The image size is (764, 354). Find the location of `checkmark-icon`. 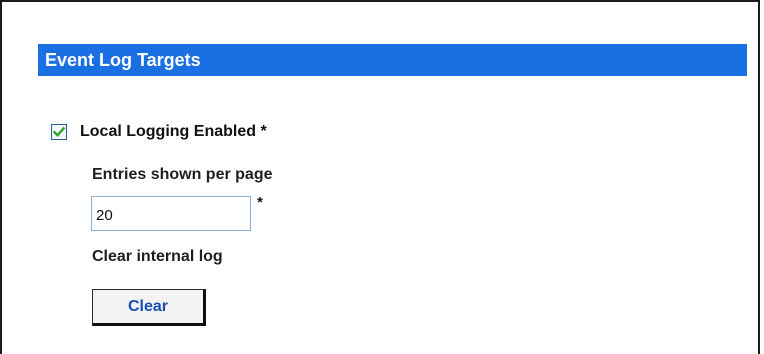

checkmark-icon is located at coordinates (59, 132).